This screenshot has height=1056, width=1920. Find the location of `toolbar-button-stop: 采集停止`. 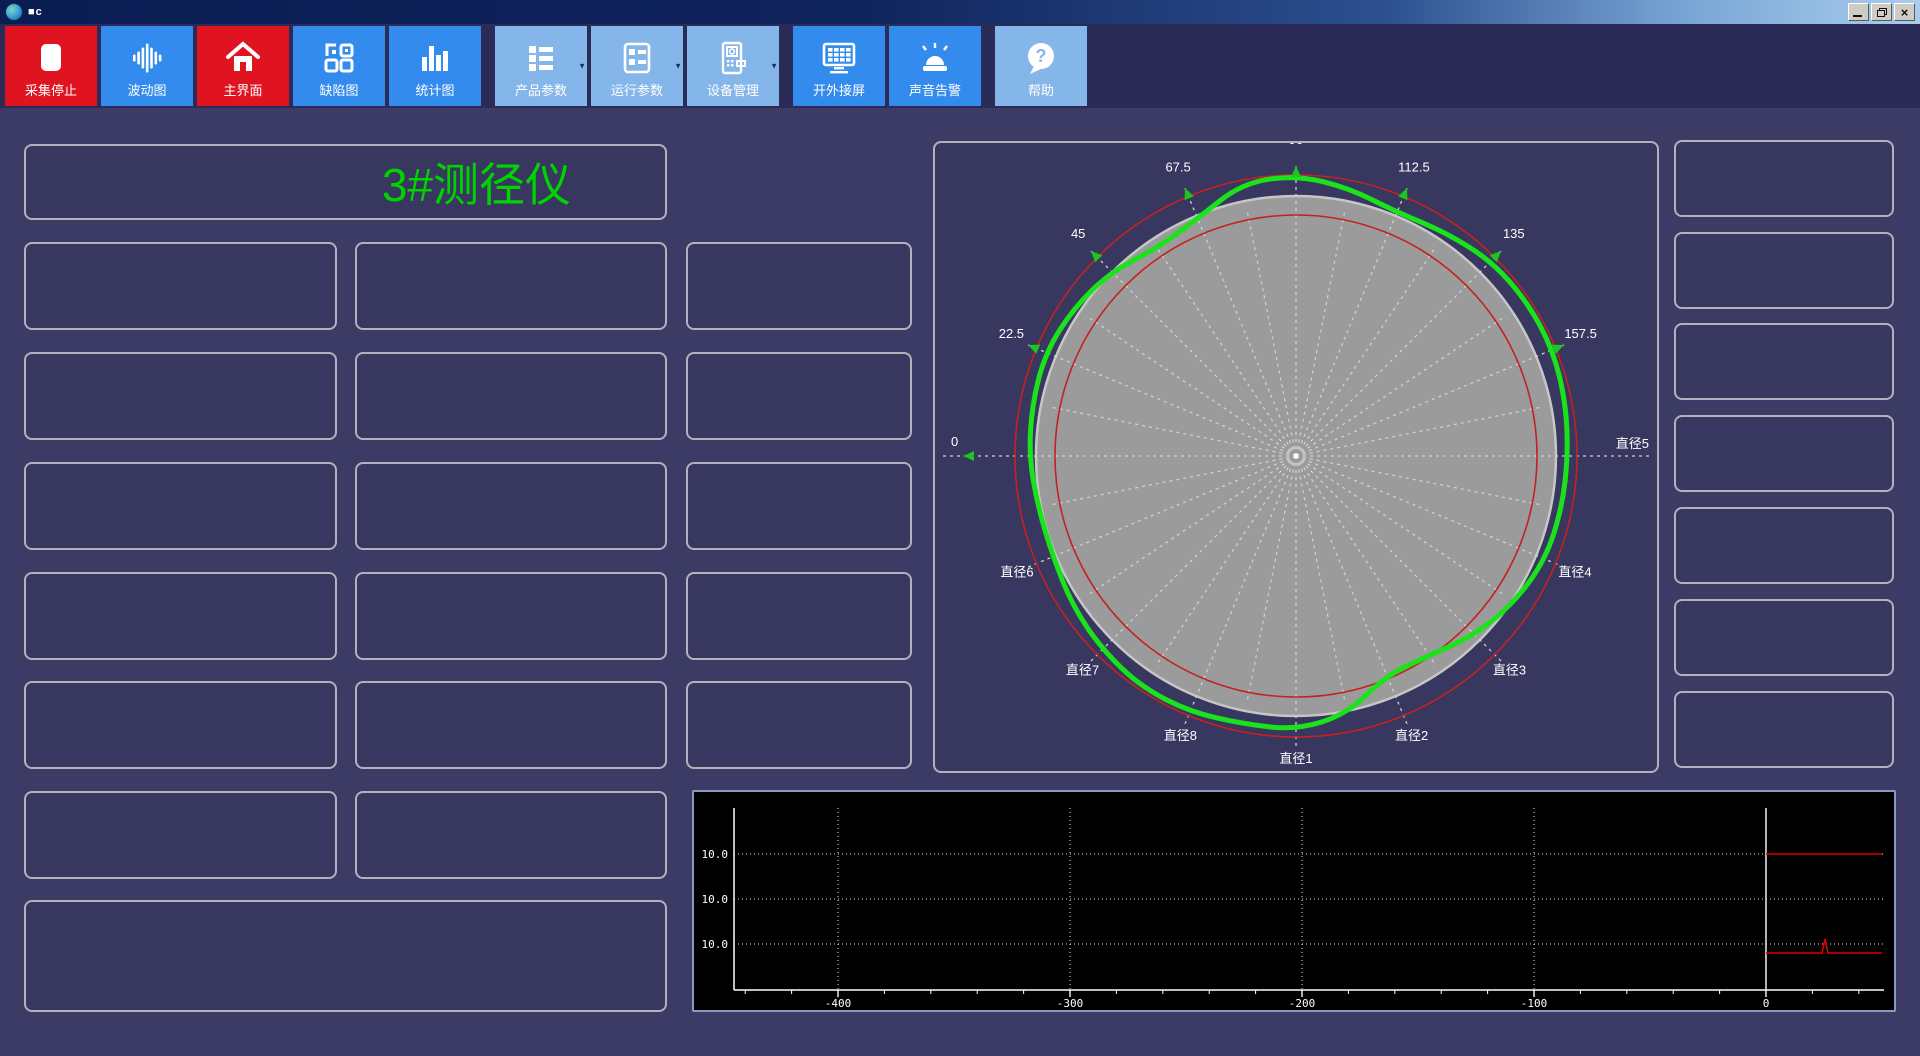

toolbar-button-stop: 采集停止 is located at coordinates (51, 66).